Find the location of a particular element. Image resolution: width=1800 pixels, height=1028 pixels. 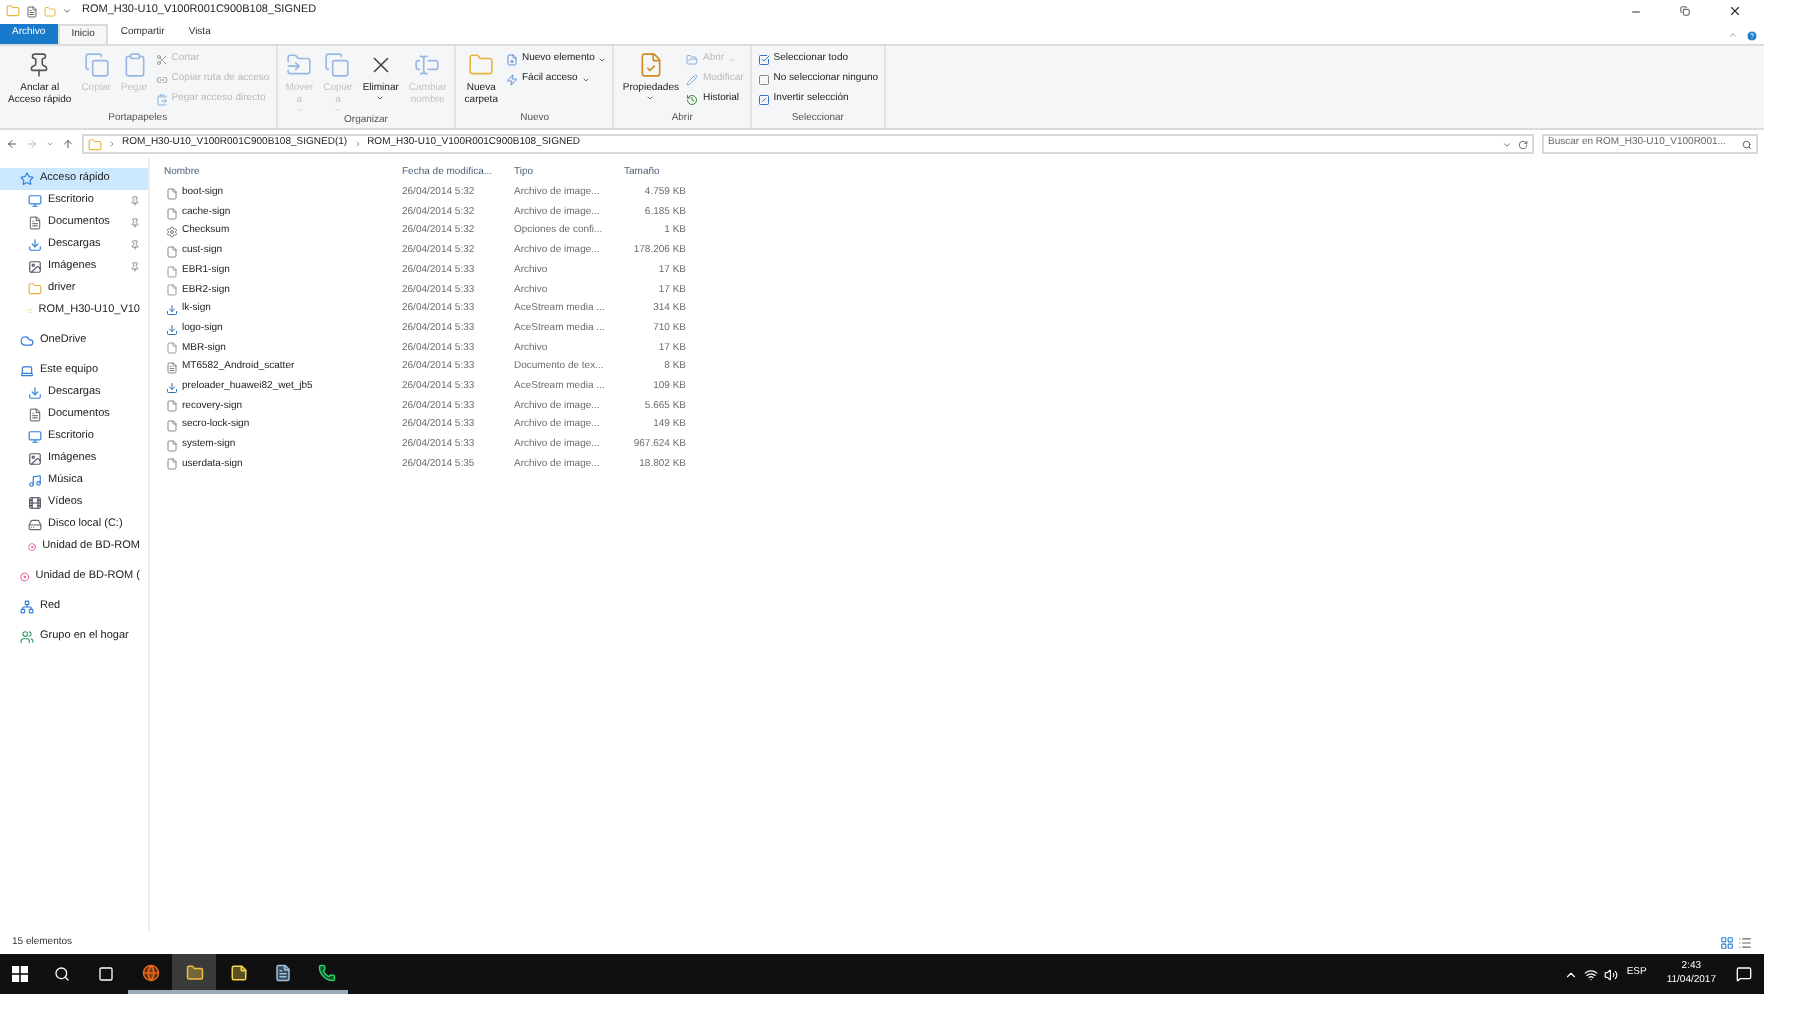

list-view-icon is located at coordinates (1745, 943).